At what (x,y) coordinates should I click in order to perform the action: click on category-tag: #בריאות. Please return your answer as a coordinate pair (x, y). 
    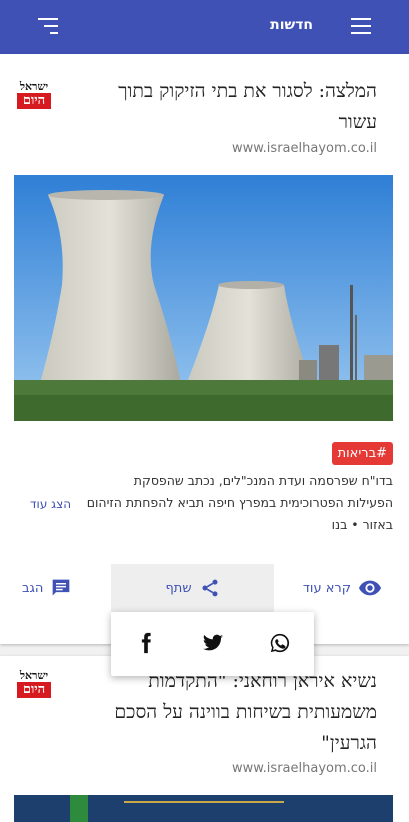
    Looking at the image, I should click on (362, 453).